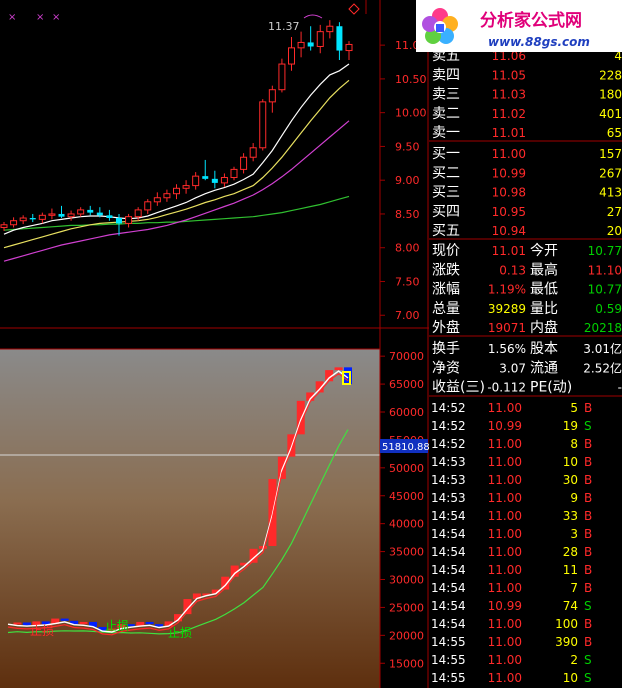  What do you see at coordinates (608, 309) in the screenshot?
I see `stat-value: 0.59` at bounding box center [608, 309].